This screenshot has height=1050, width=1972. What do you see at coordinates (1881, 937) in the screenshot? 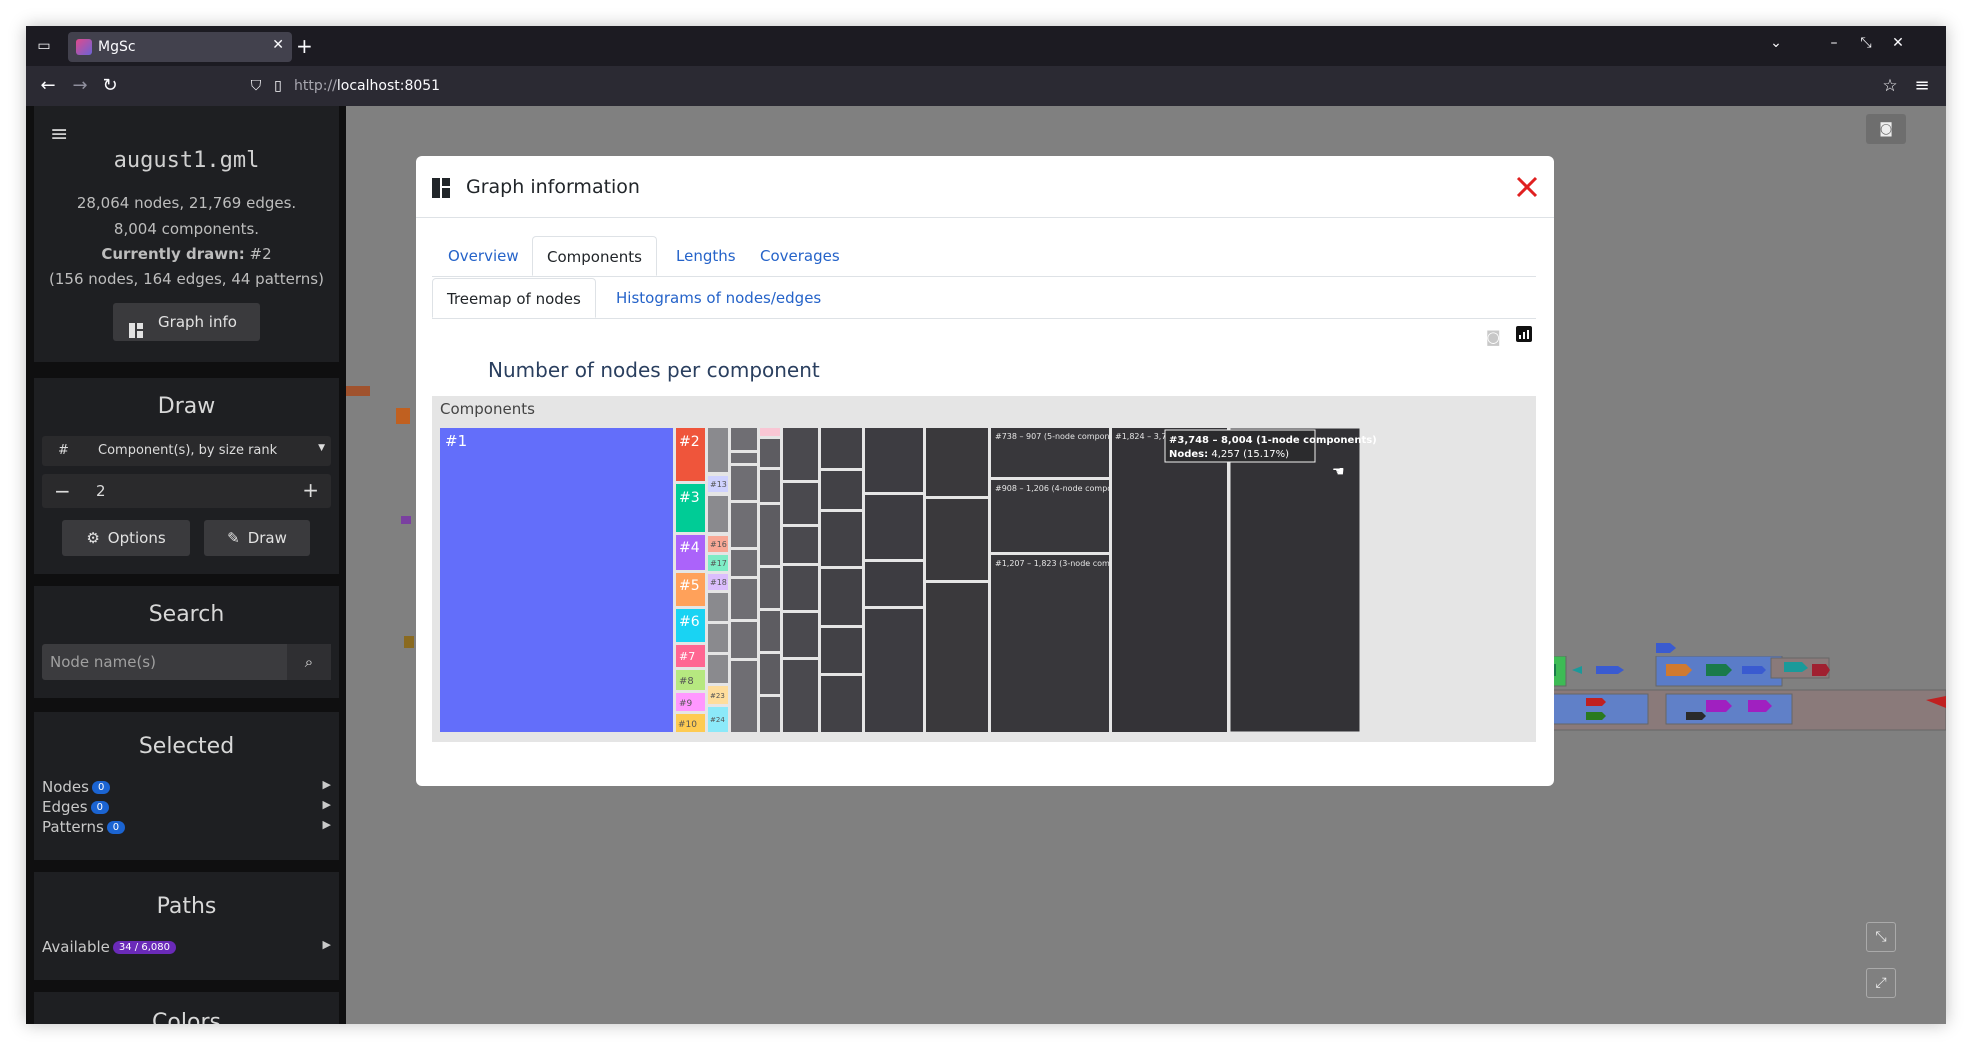
I see `collapse-icon: ⤡` at bounding box center [1881, 937].